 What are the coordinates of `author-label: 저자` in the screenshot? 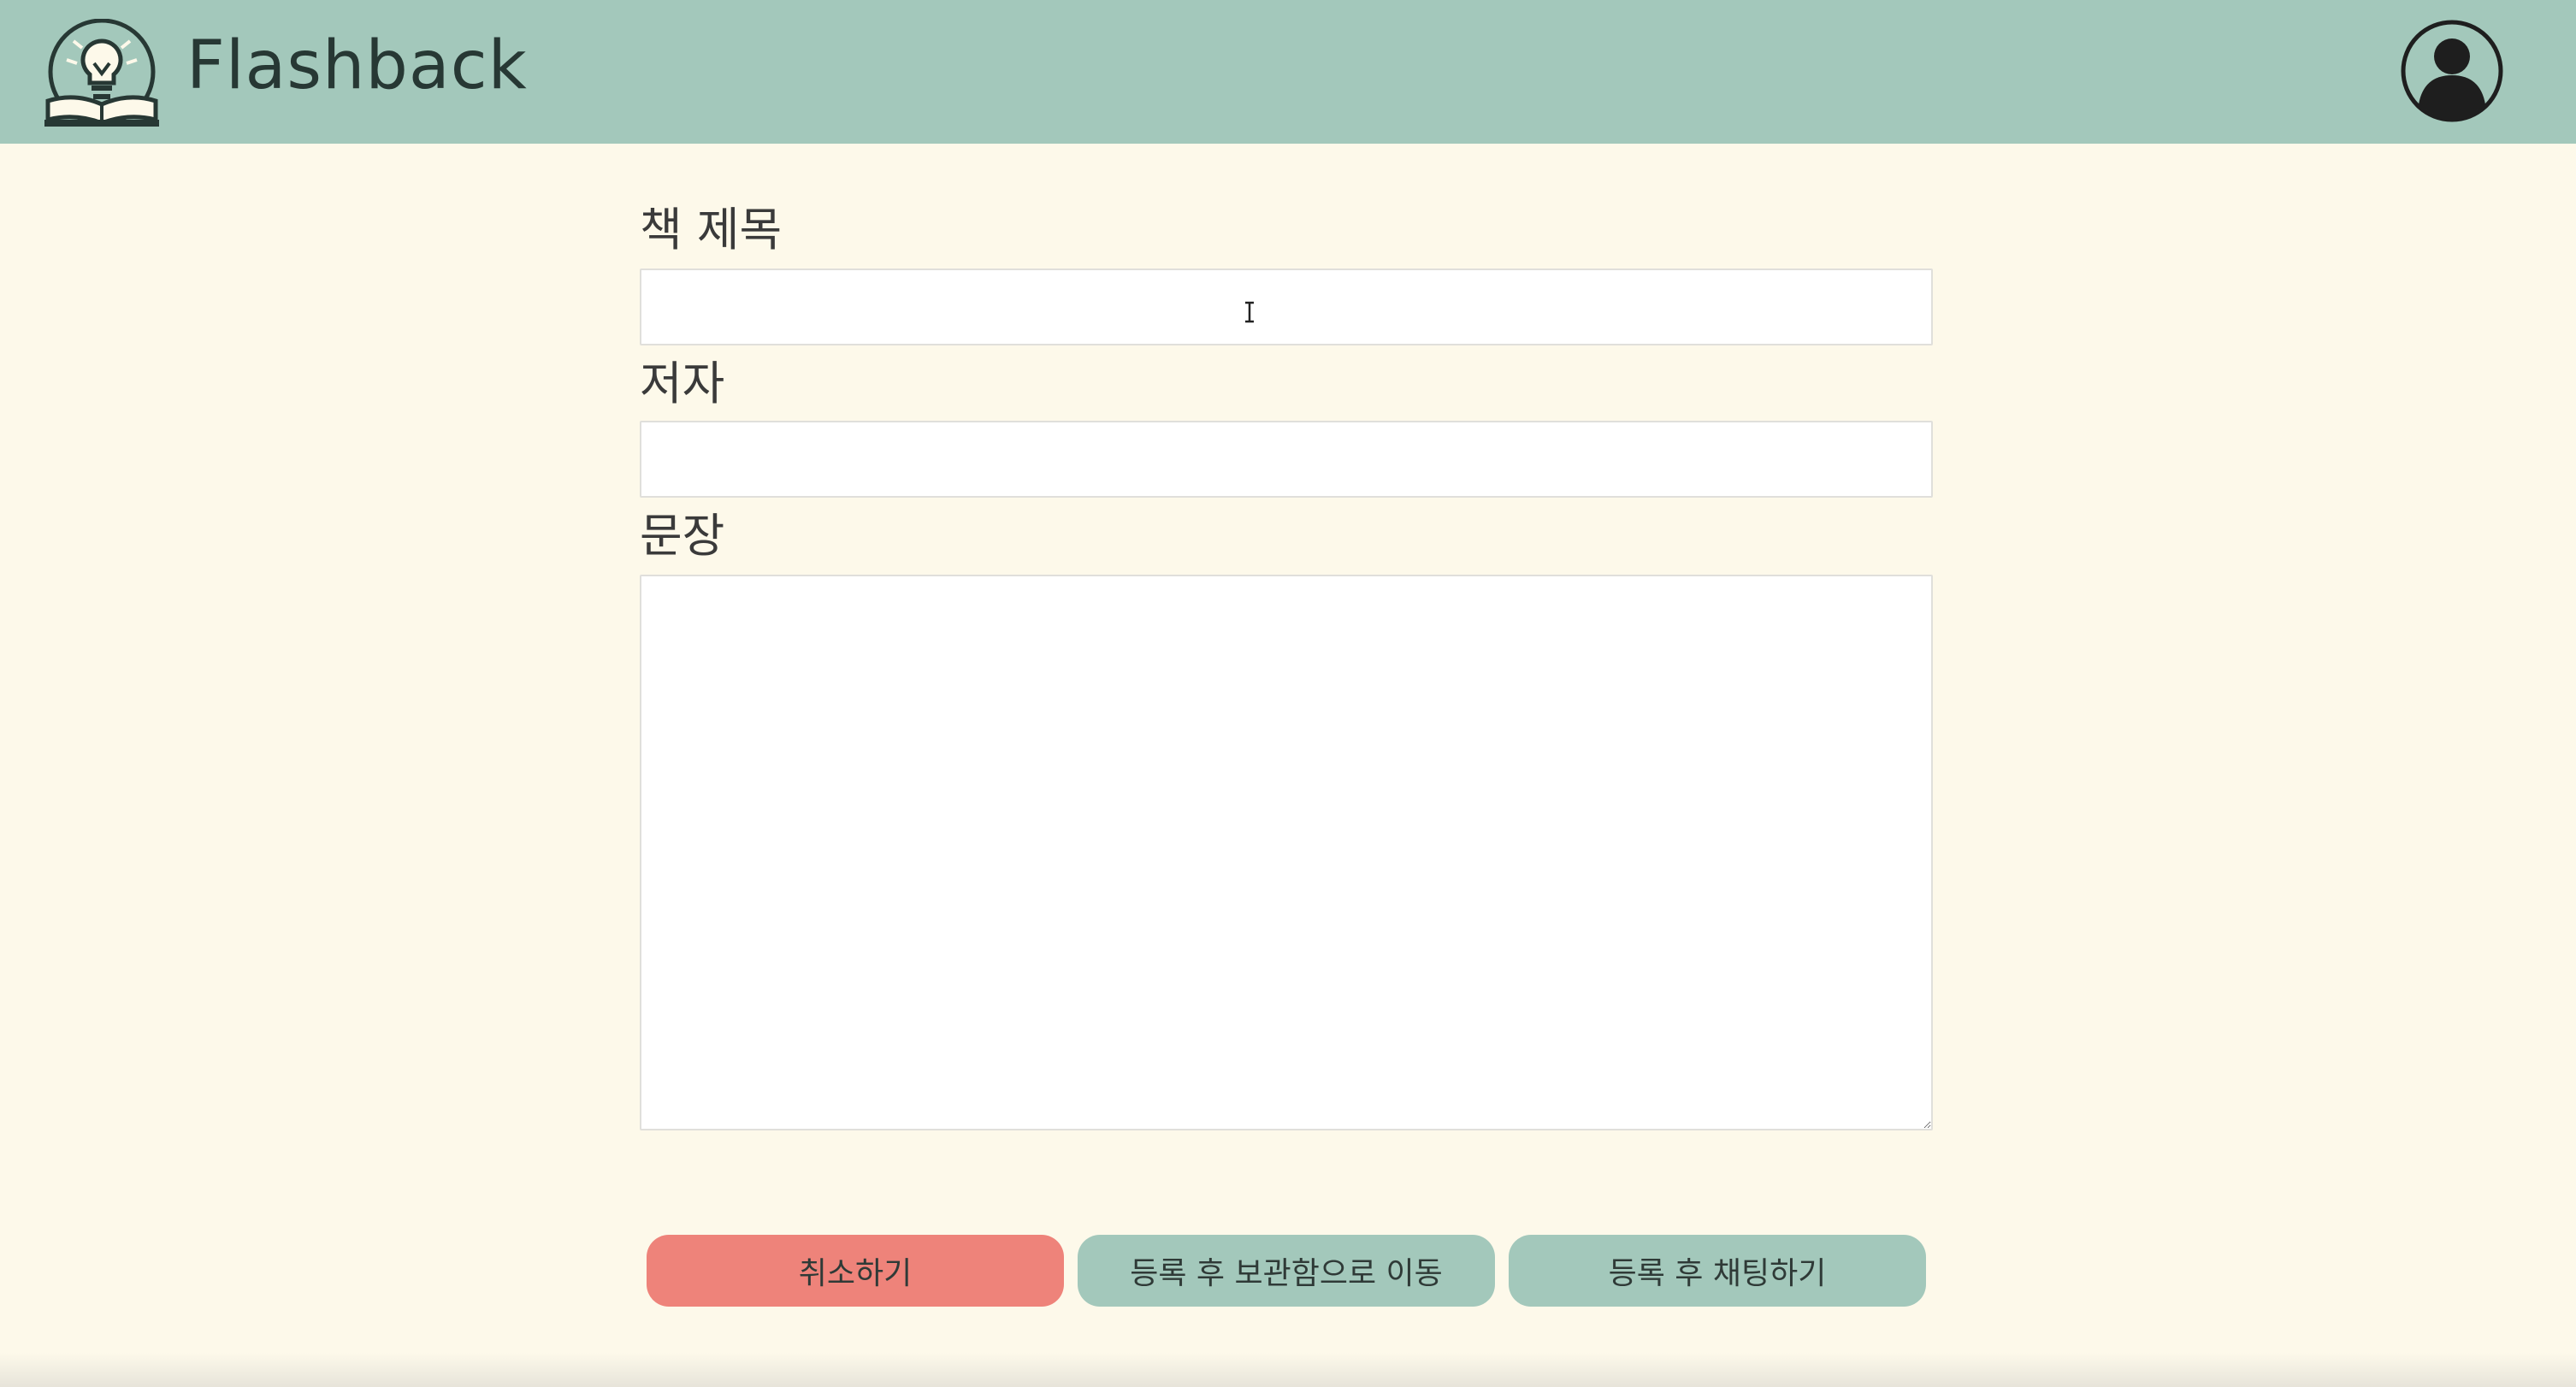 It's located at (682, 383).